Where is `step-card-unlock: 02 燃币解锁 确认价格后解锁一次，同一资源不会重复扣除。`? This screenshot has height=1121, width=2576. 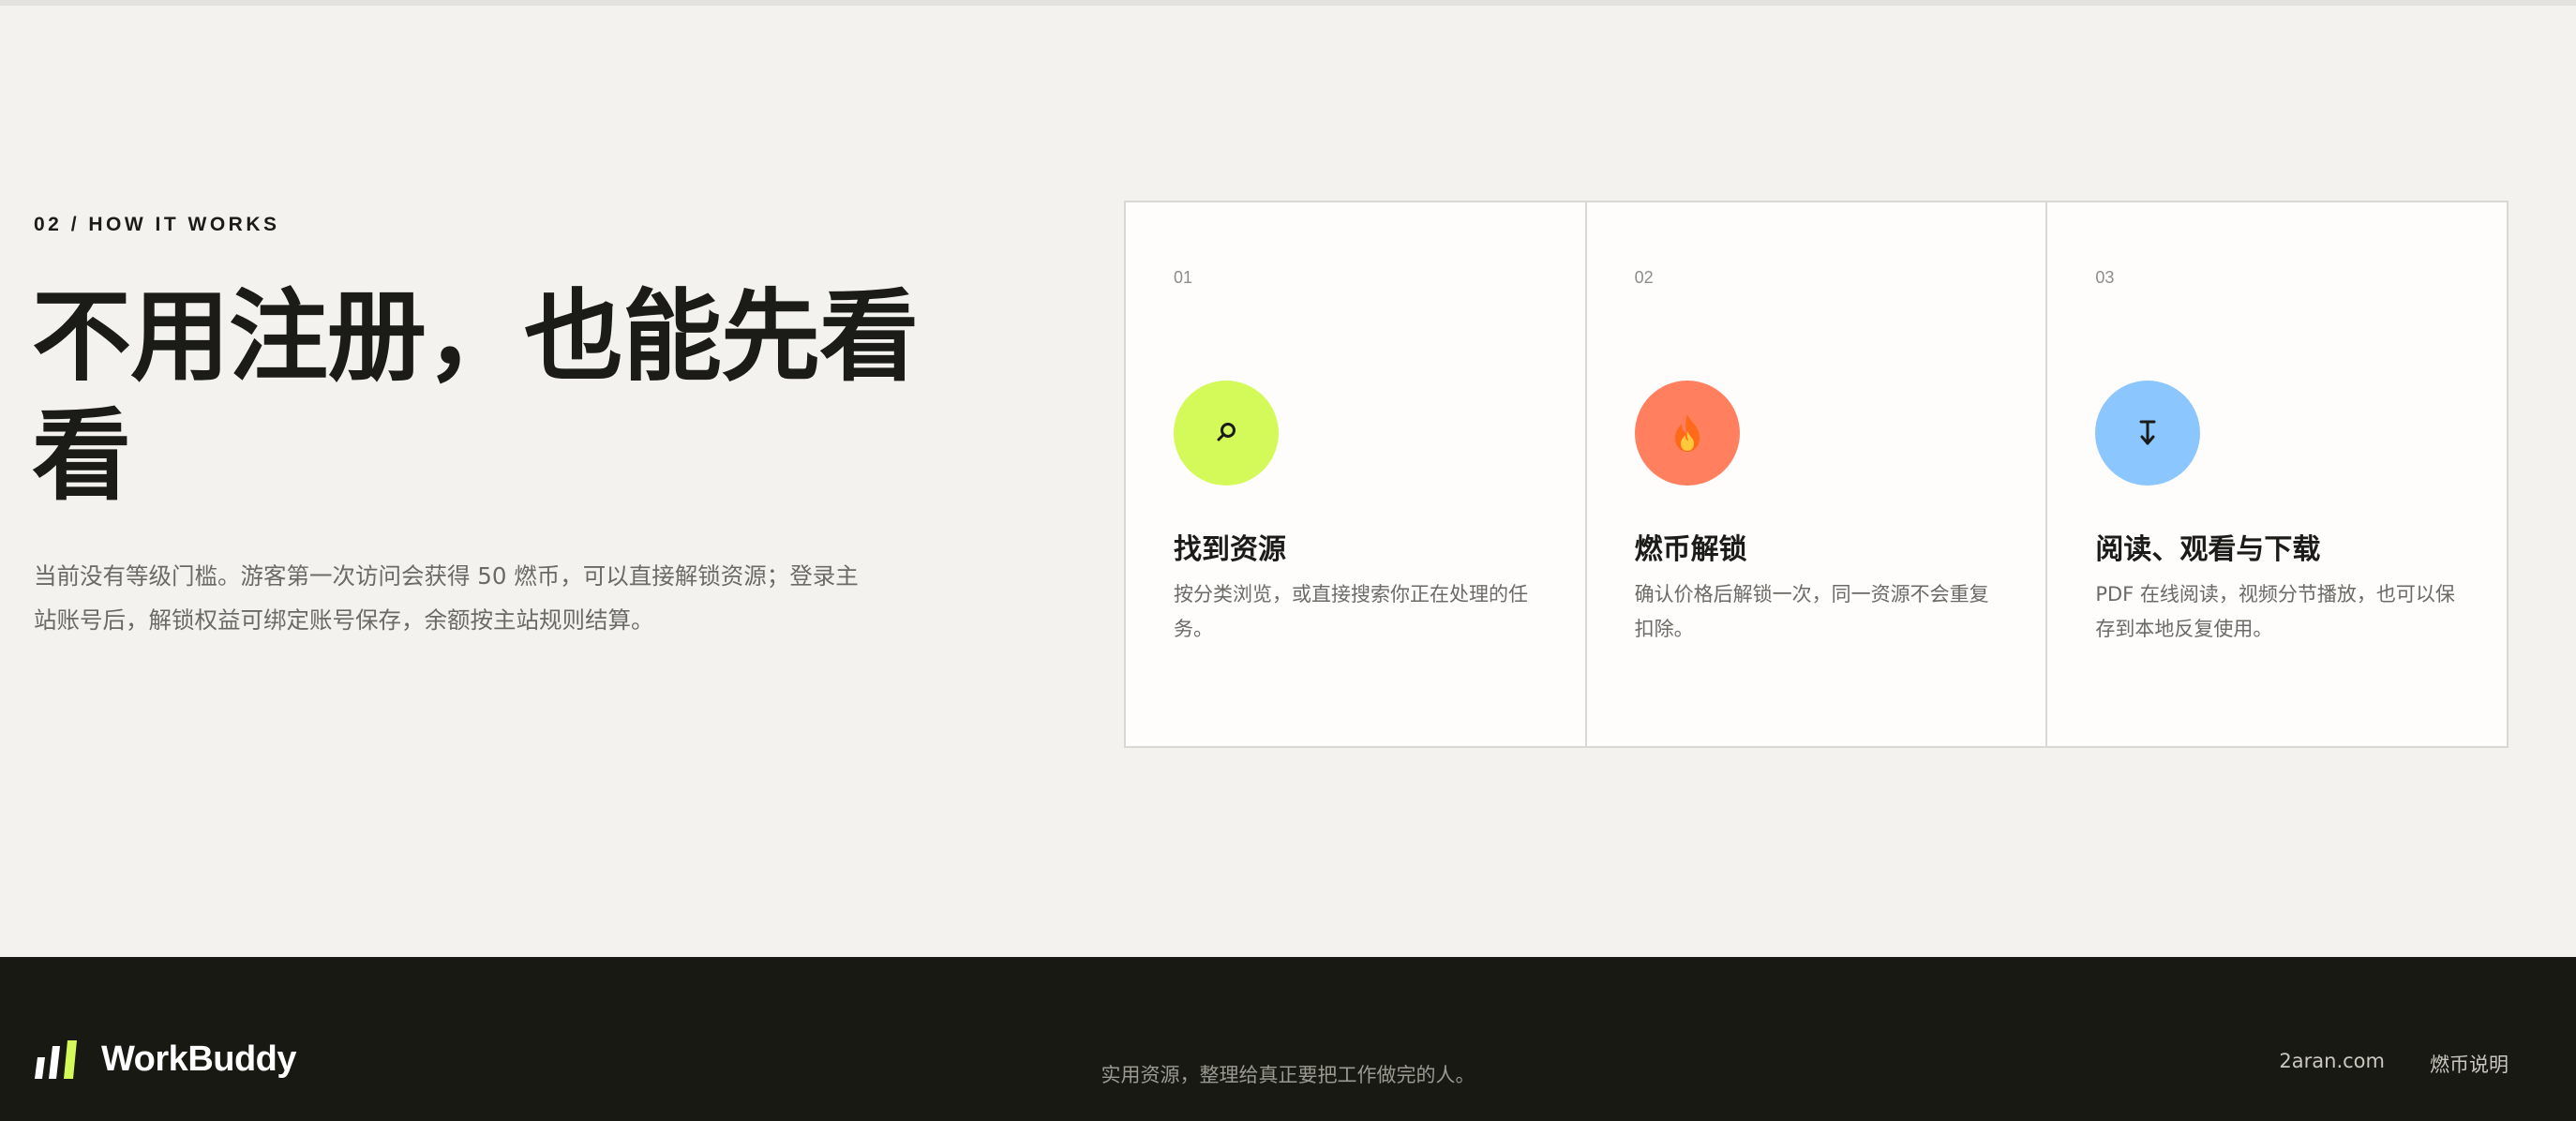 step-card-unlock: 02 燃币解锁 确认价格后解锁一次，同一资源不会重复扣除。 is located at coordinates (1815, 474).